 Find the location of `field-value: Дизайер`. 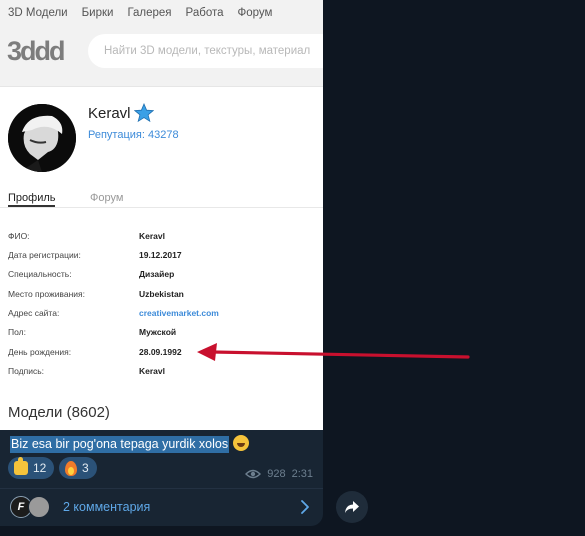

field-value: Дизайер is located at coordinates (157, 274).